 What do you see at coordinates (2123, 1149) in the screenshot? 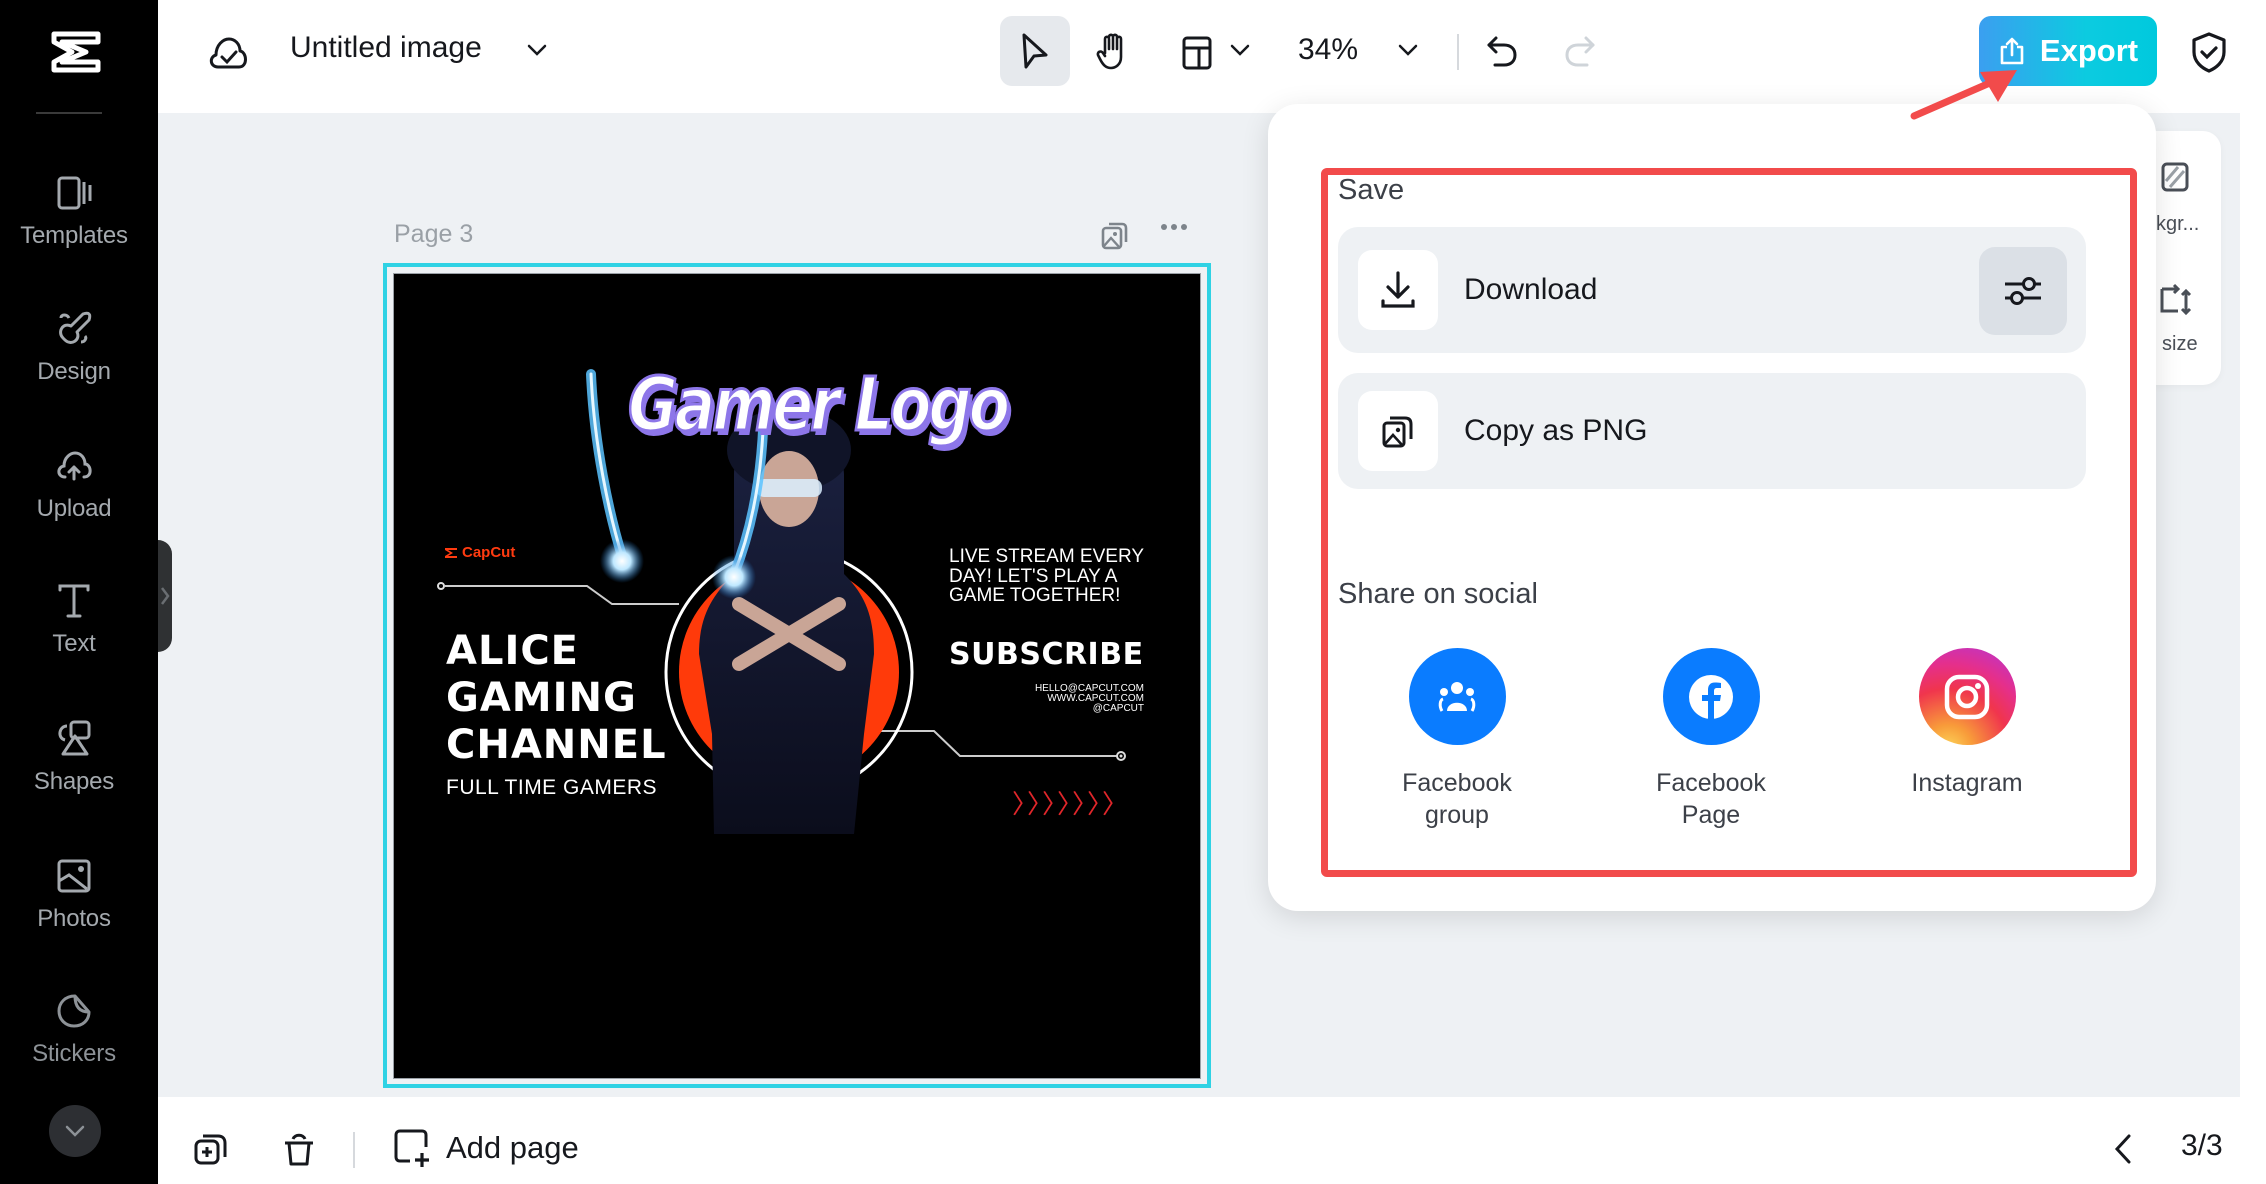
I see `previous-page-icon` at bounding box center [2123, 1149].